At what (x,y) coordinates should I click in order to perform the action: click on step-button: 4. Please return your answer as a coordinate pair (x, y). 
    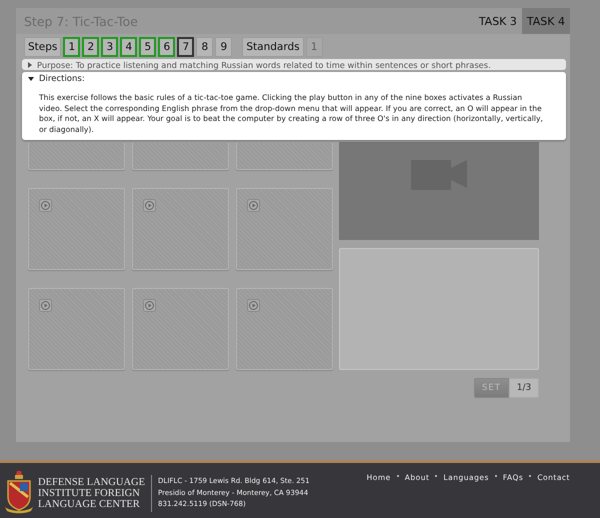
    Looking at the image, I should click on (129, 47).